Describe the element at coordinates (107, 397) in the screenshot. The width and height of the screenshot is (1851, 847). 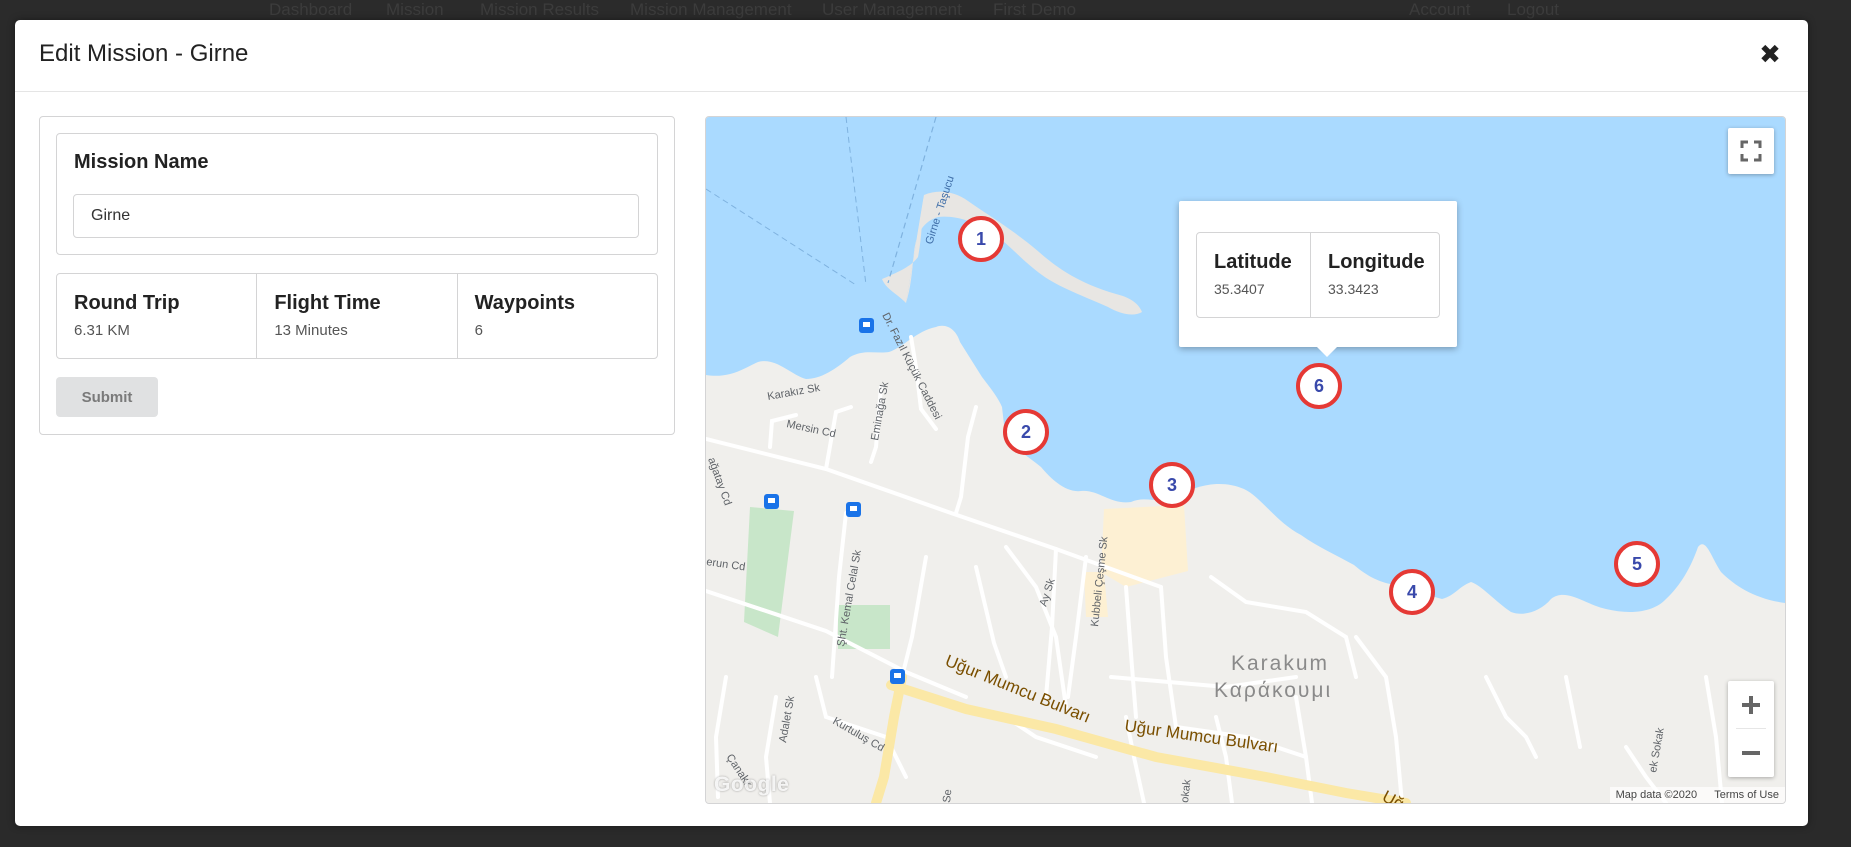
I see `submit-button: Submit` at that location.